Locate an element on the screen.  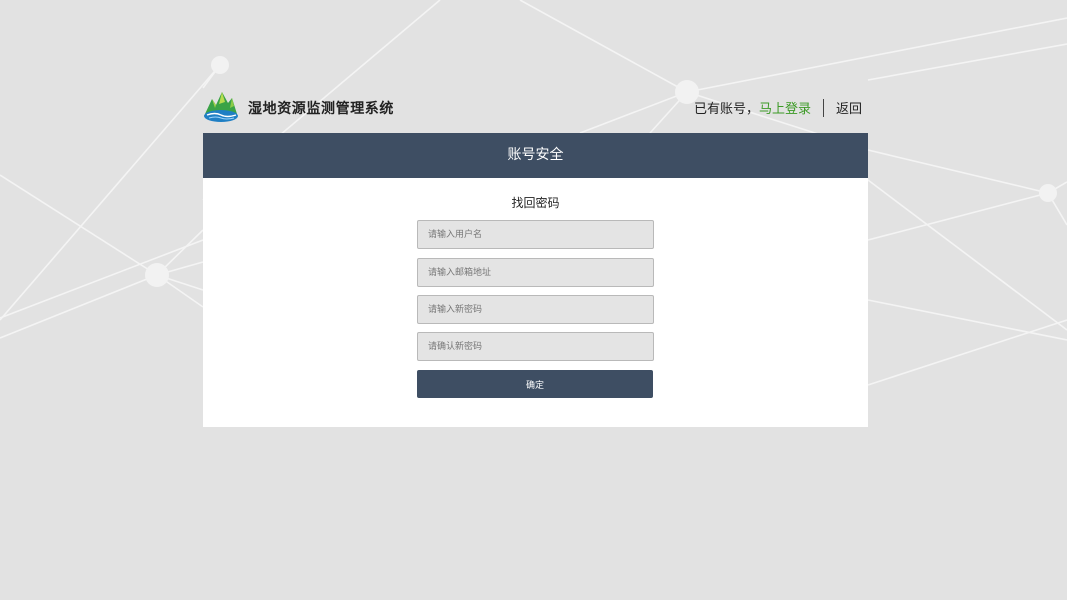
confirm-button: 确定 is located at coordinates (535, 384).